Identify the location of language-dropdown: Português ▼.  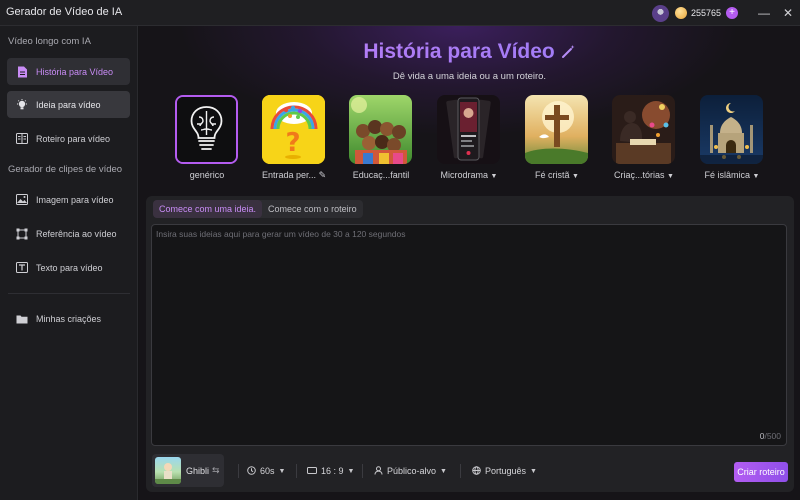
(504, 471).